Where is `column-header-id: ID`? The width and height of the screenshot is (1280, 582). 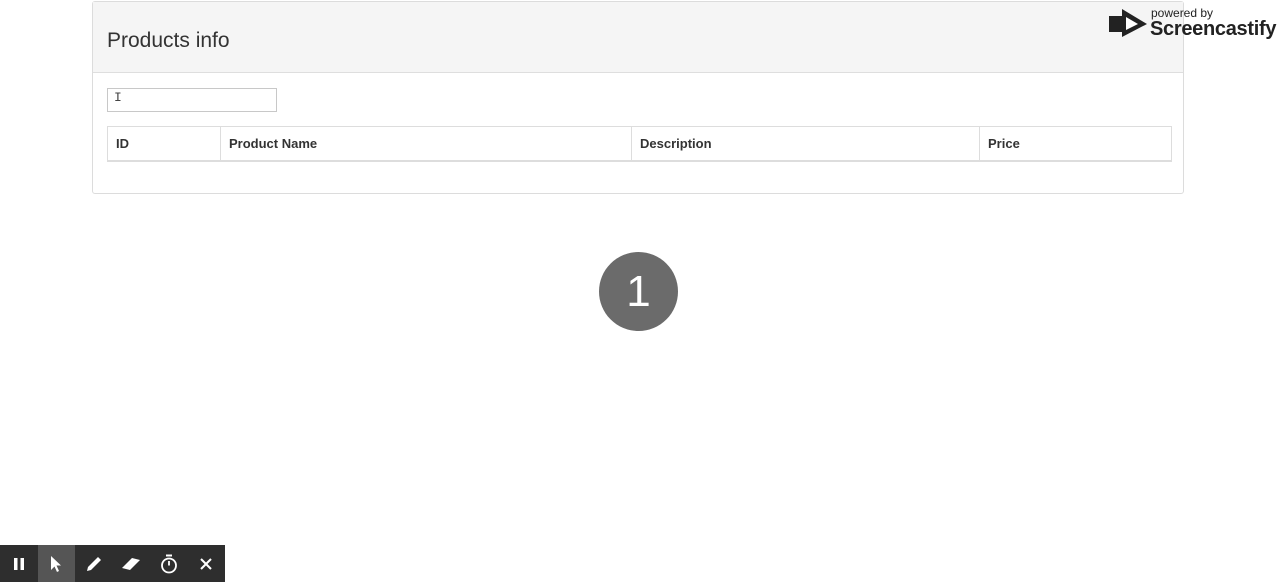
column-header-id: ID is located at coordinates (164, 144).